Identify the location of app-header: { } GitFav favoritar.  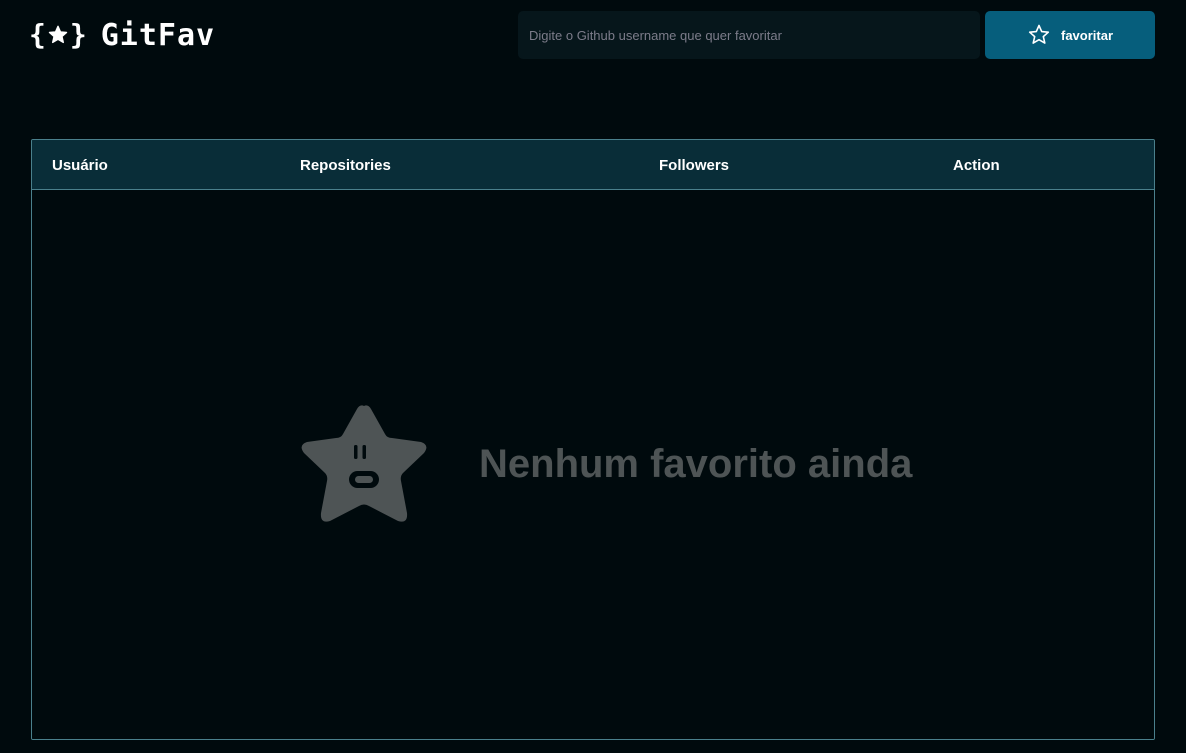
(593, 45).